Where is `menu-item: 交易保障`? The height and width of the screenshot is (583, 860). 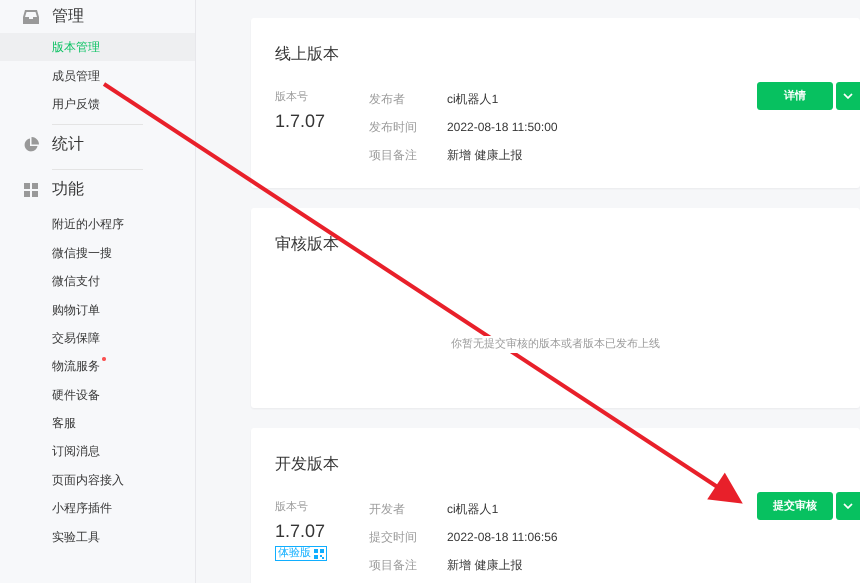
menu-item: 交易保障 is located at coordinates (71, 338).